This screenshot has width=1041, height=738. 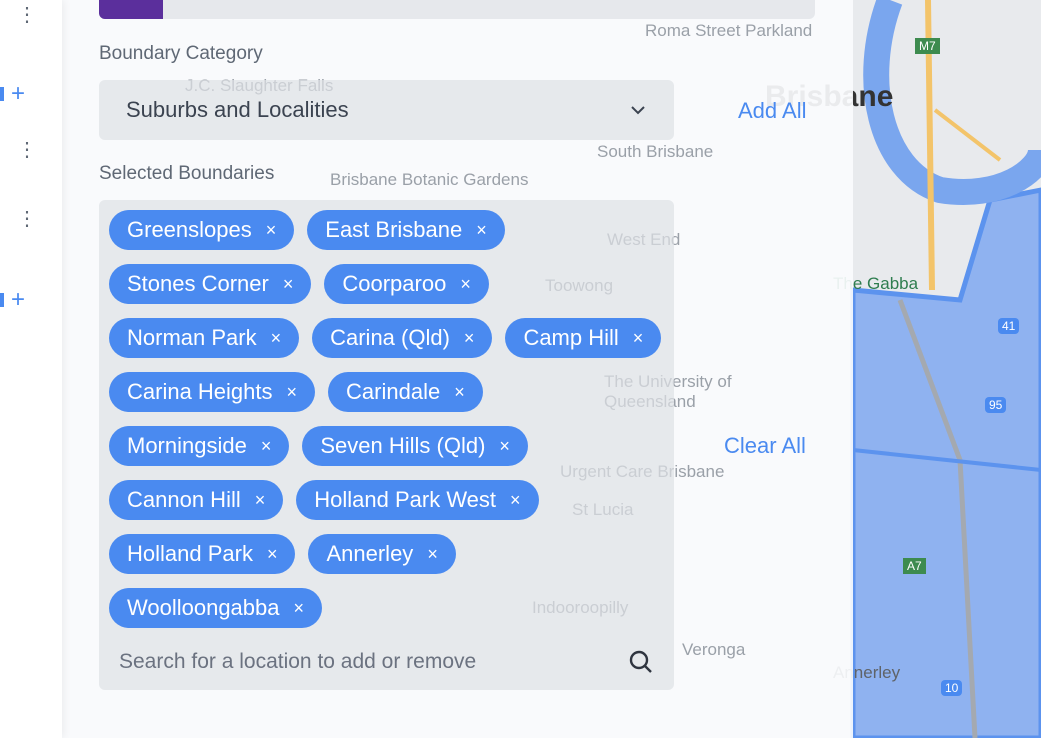 I want to click on road-shield: 41, so click(x=1009, y=326).